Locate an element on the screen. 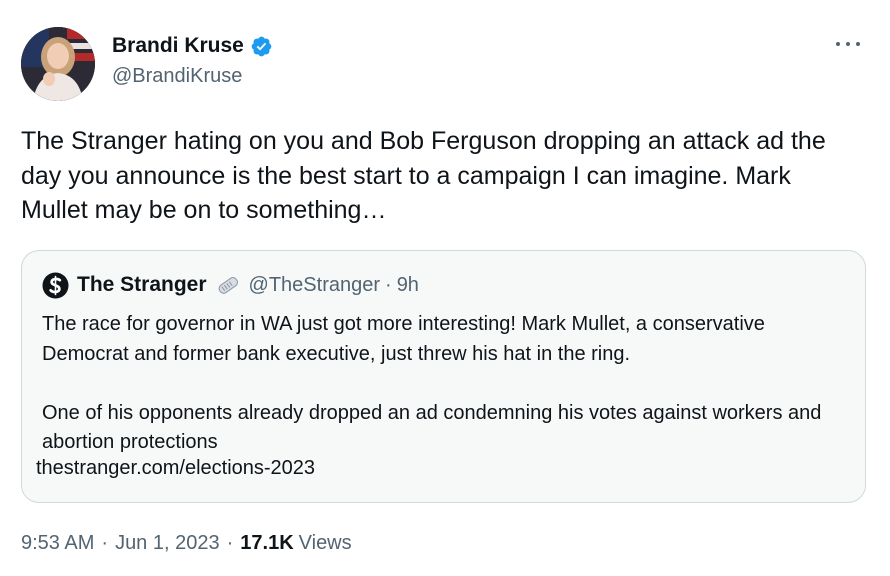  quoted-display-name: The Stranger is located at coordinates (142, 285).